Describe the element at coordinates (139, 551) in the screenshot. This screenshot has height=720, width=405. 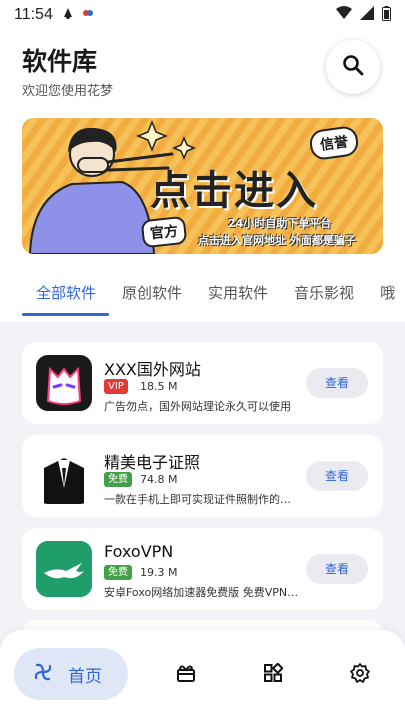
I see `app-name: FoxoVPN` at that location.